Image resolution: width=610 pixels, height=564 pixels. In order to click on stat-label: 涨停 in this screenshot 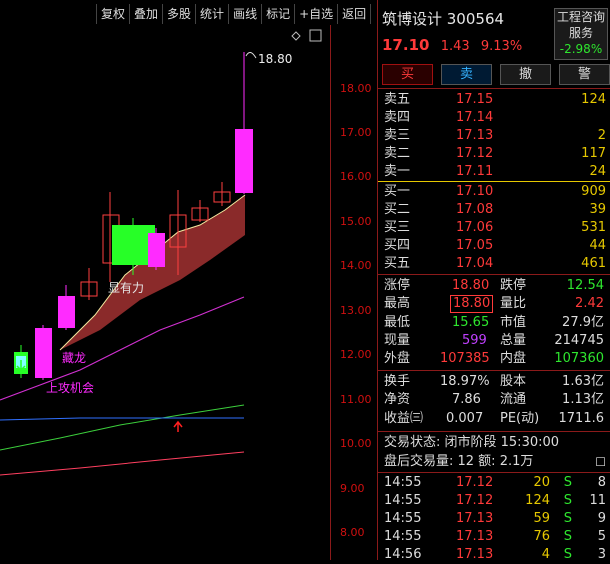, I will do `click(397, 285)`.